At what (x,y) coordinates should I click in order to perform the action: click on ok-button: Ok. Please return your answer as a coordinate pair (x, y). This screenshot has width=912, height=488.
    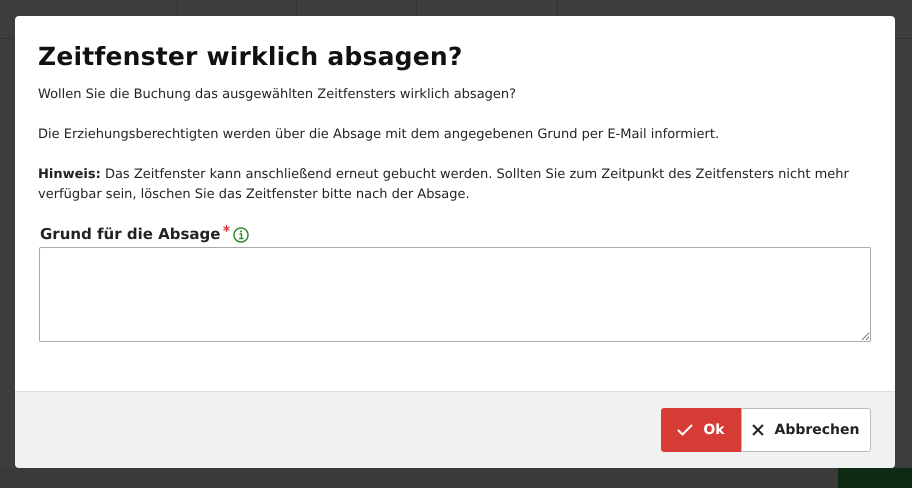
    Looking at the image, I should click on (701, 430).